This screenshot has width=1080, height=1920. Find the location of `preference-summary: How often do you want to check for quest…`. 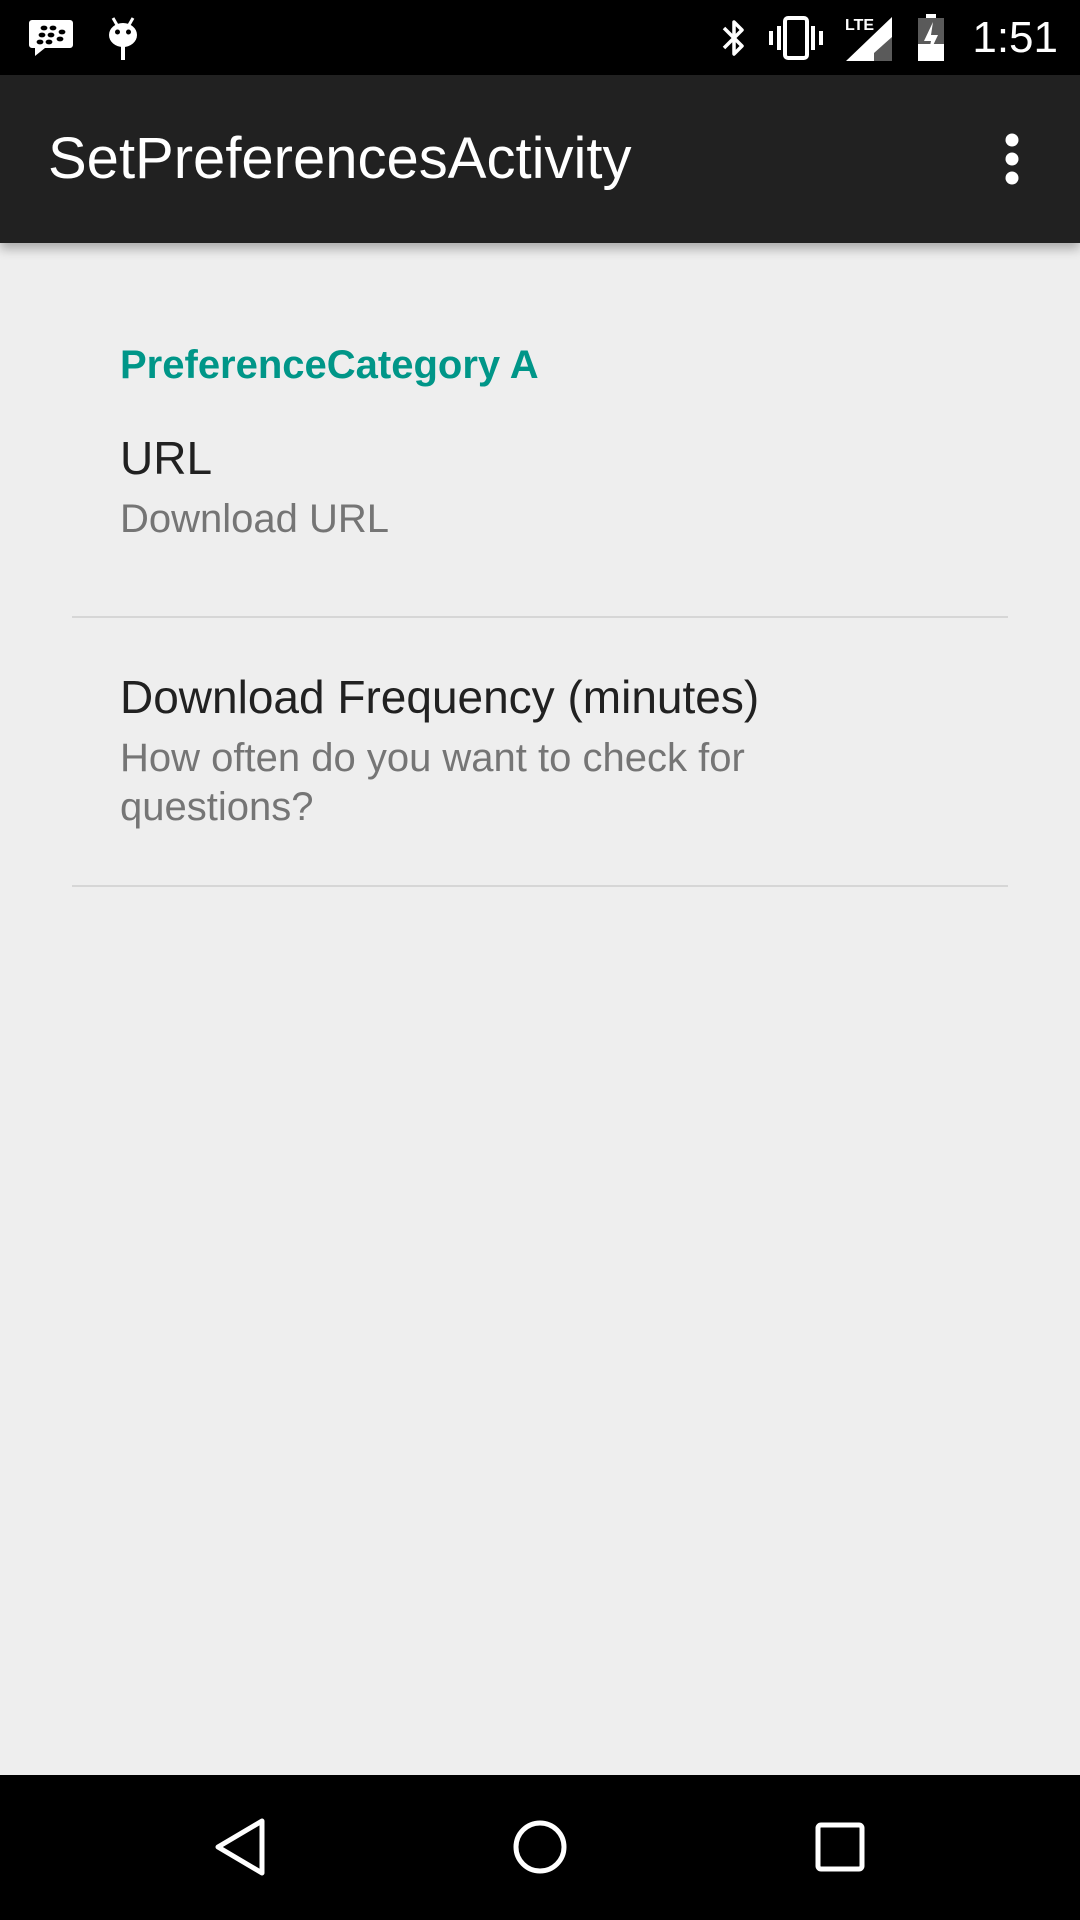

preference-summary: How often do you want to check for quest… is located at coordinates (432, 782).